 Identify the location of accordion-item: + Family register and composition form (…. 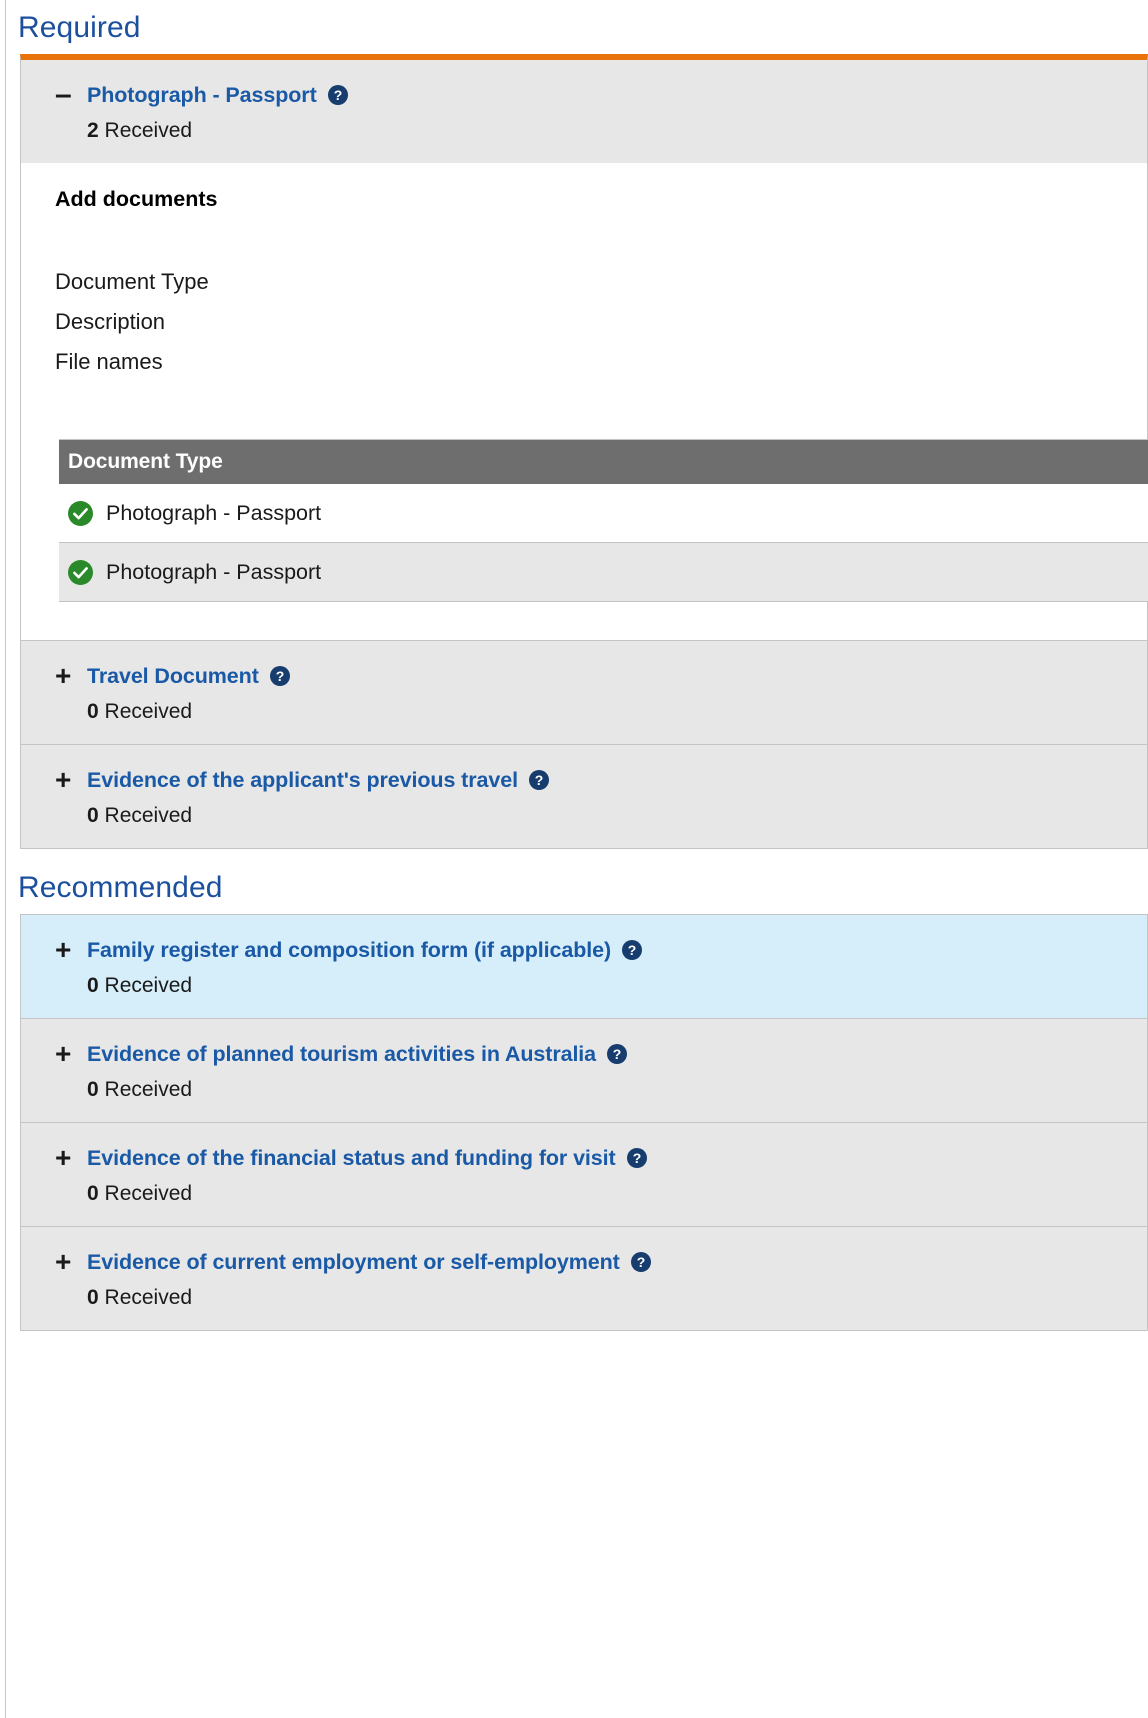
(584, 967).